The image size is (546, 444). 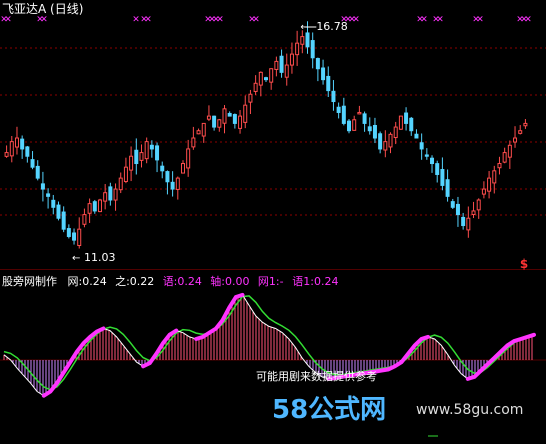 I want to click on indicator-header-5: 网1:-, so click(x=271, y=281).